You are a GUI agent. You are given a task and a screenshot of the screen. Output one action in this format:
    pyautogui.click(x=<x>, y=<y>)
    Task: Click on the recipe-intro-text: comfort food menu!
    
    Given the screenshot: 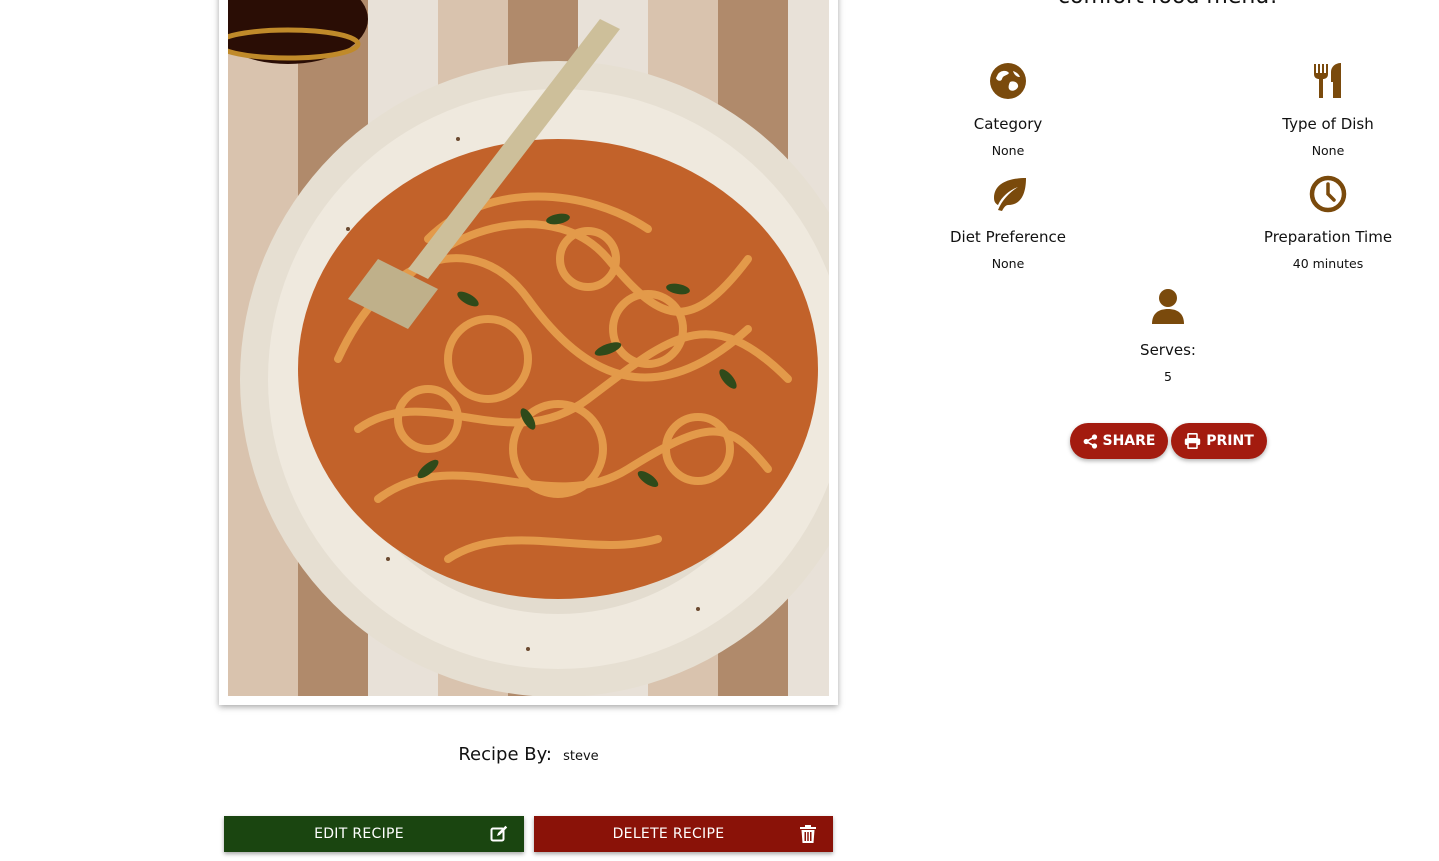 What is the action you would take?
    pyautogui.click(x=1168, y=4)
    